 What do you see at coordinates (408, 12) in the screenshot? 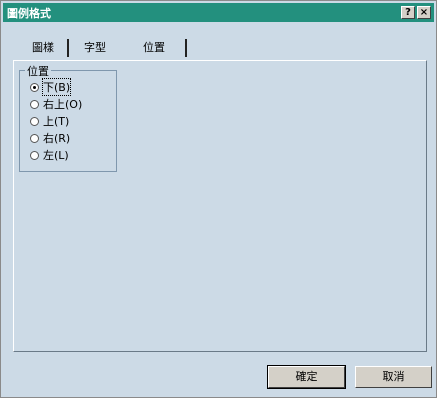
I see `help-button: ?` at bounding box center [408, 12].